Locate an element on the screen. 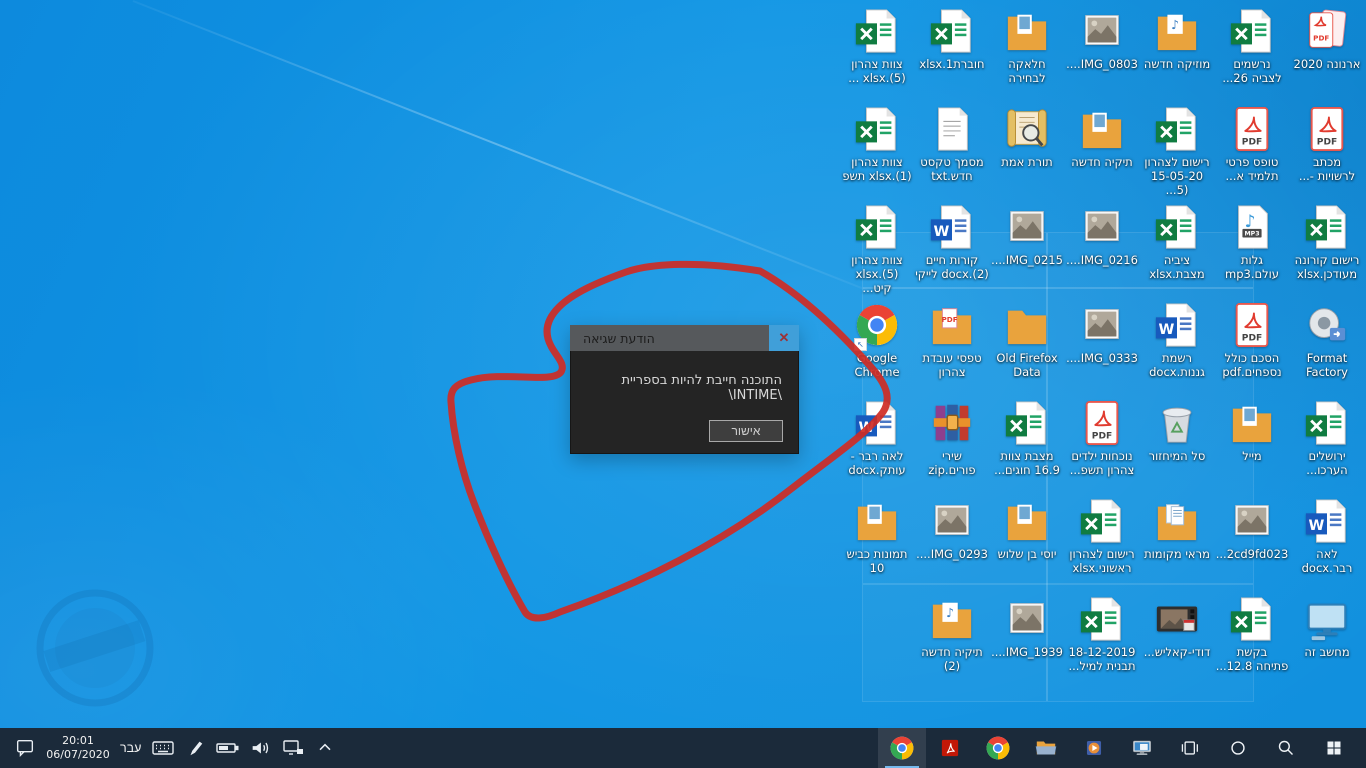  desktop-icon: חוברת1.xlsx is located at coordinates (952, 39).